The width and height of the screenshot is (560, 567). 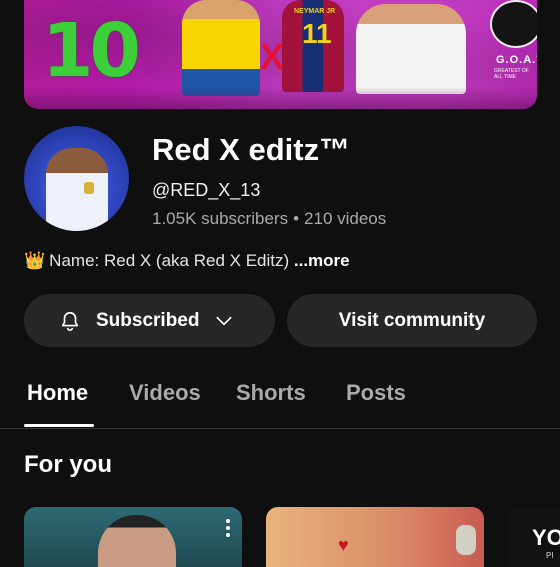 I want to click on tab-videos: Videos, so click(x=165, y=393).